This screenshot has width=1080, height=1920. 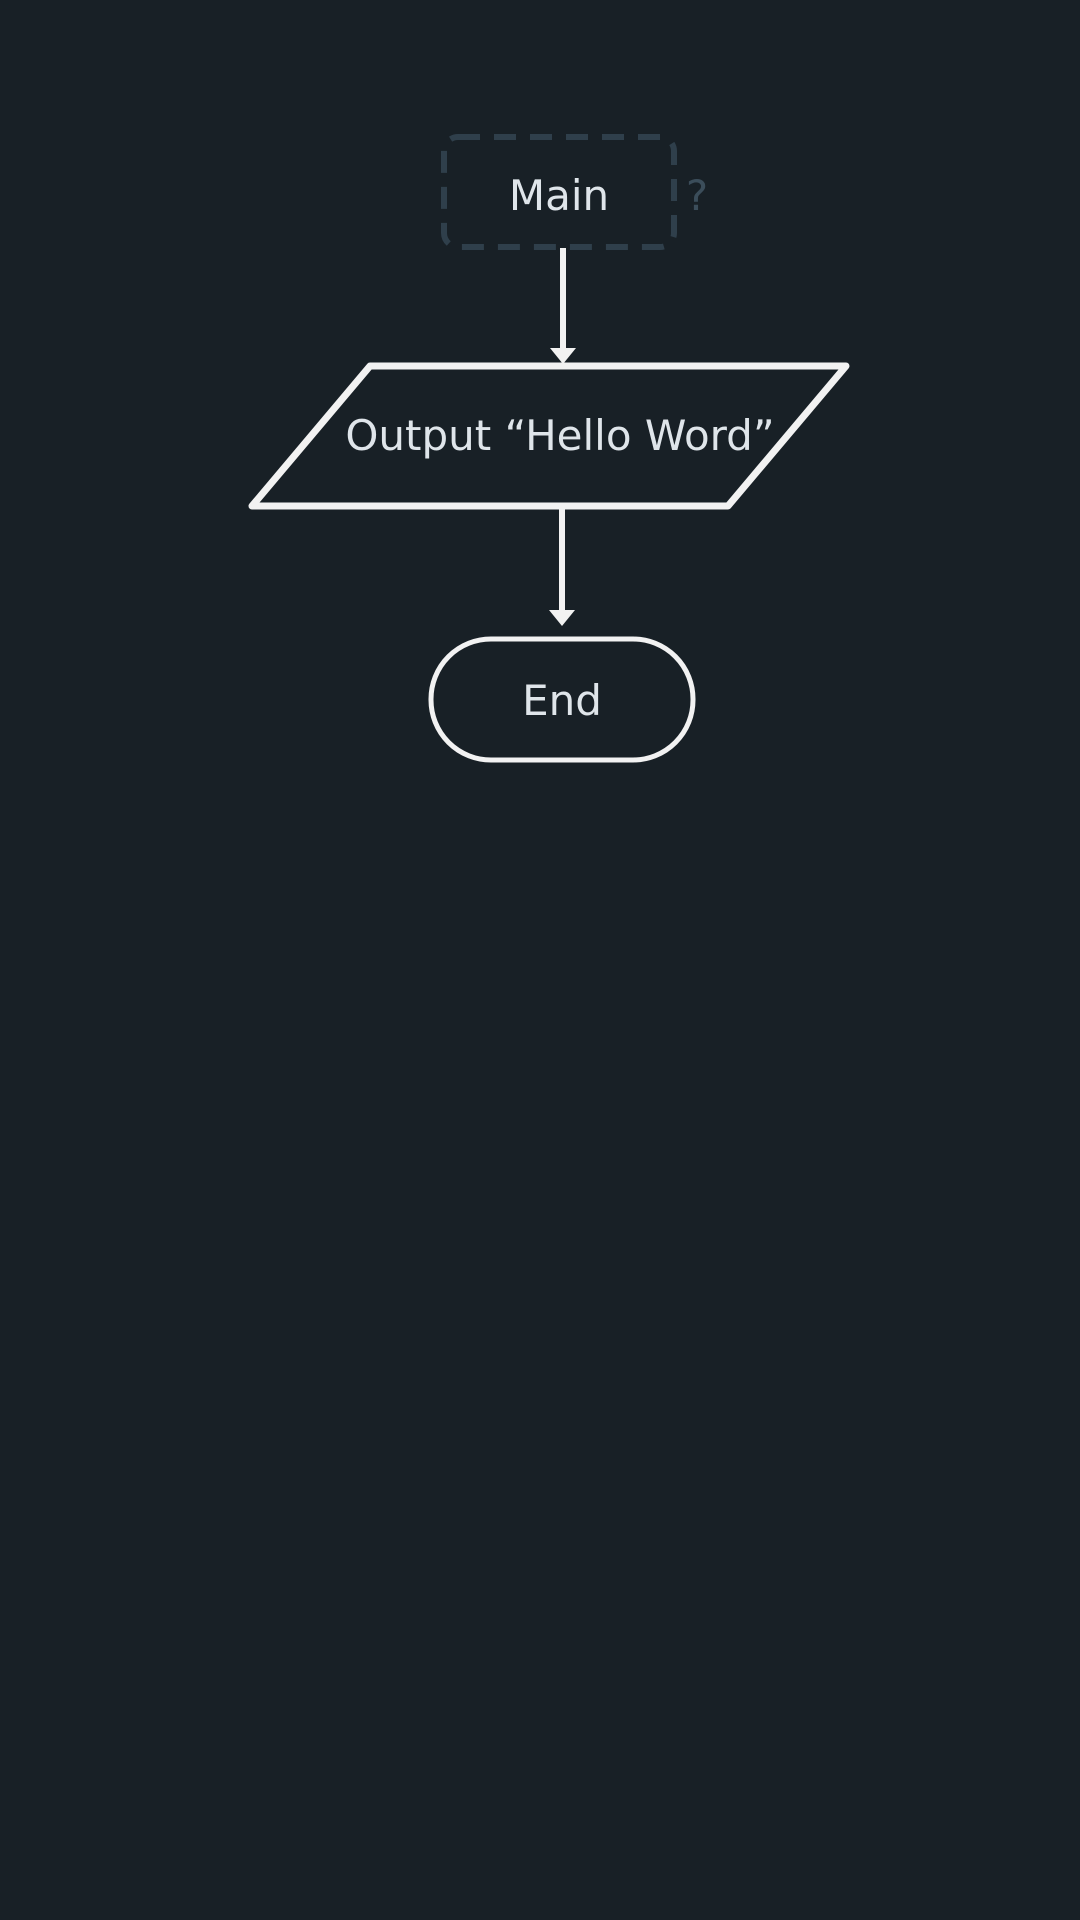 I want to click on arrow-start-to-output, so click(x=563, y=306).